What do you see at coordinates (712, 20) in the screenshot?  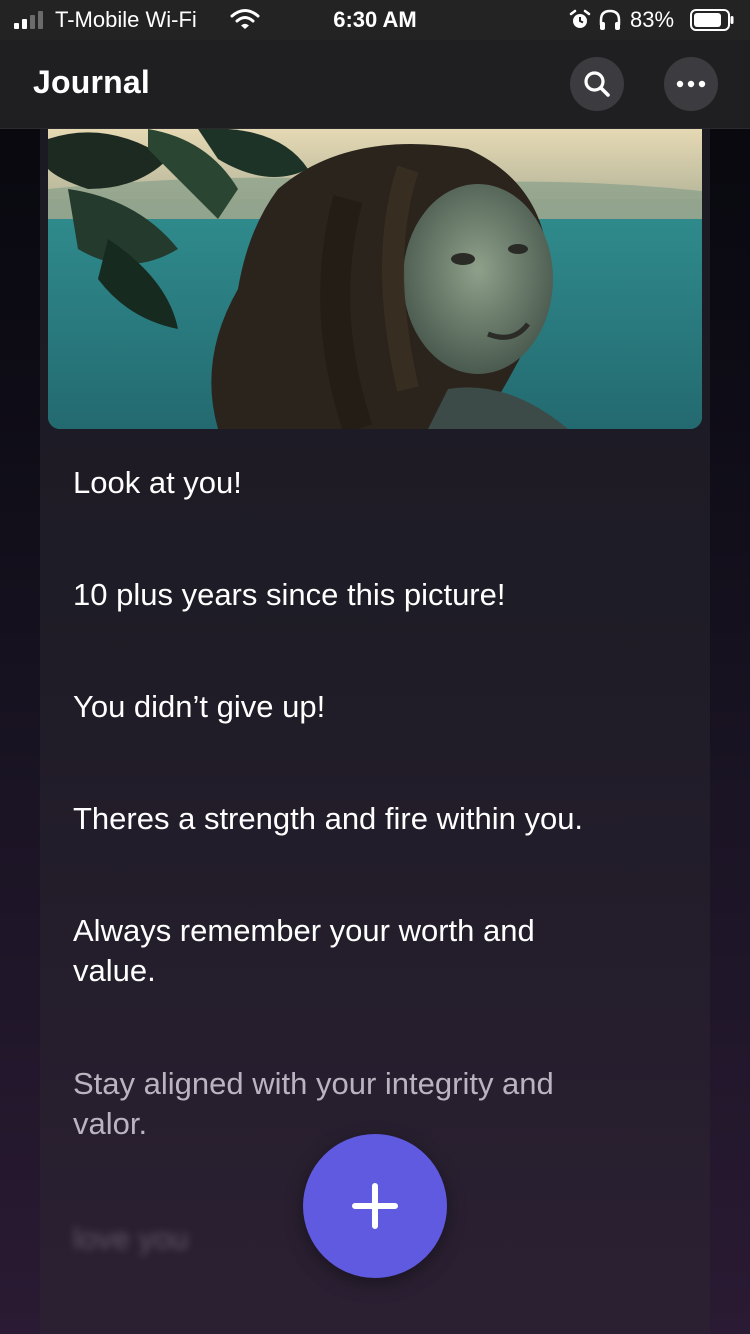 I see `battery-icon` at bounding box center [712, 20].